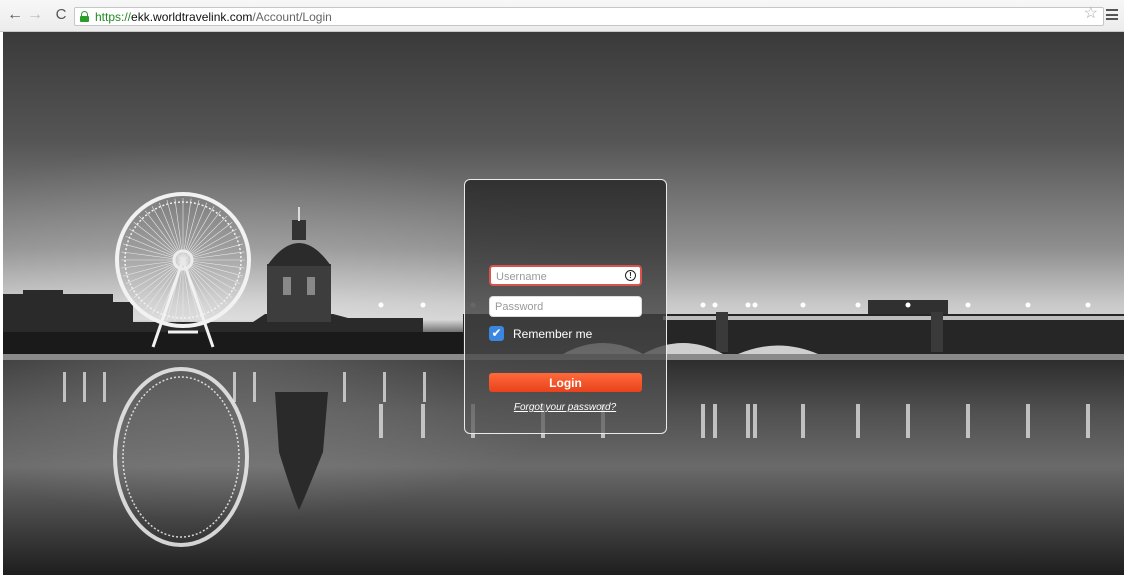 The height and width of the screenshot is (575, 1124). What do you see at coordinates (496, 333) in the screenshot?
I see `remember-me-checkbox: ✔` at bounding box center [496, 333].